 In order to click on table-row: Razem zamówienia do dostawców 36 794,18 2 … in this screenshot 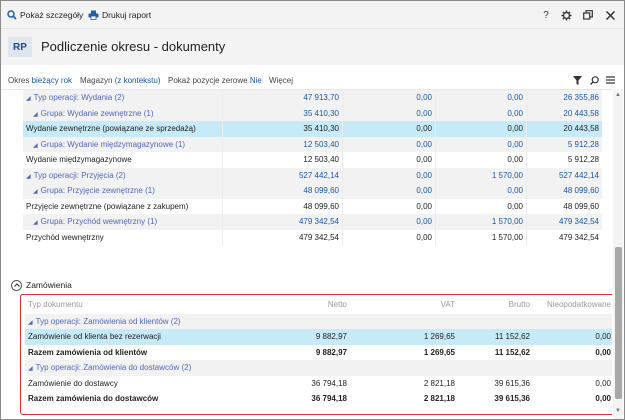, I will do `click(318, 399)`.